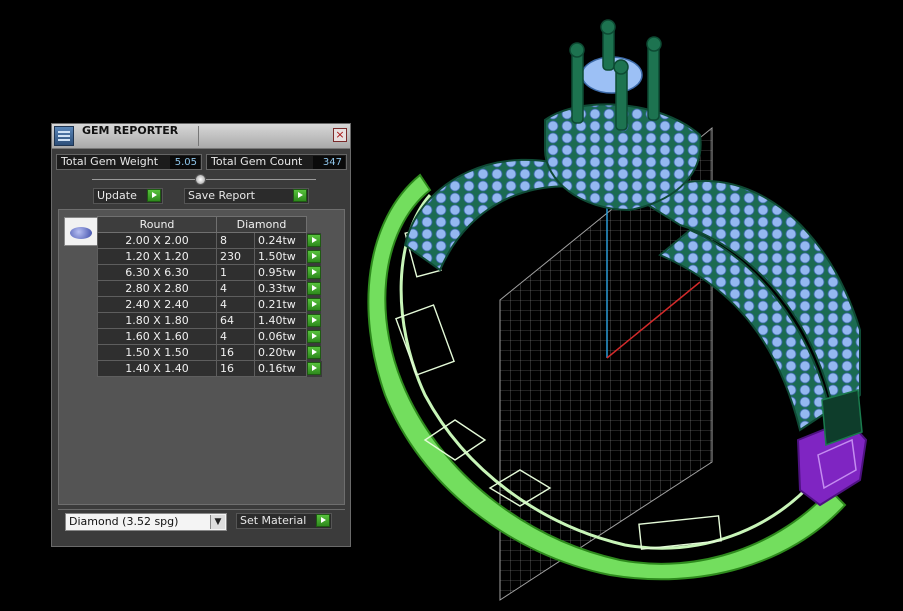 Image resolution: width=903 pixels, height=611 pixels. I want to click on column-header-material: Diamond, so click(261, 224).